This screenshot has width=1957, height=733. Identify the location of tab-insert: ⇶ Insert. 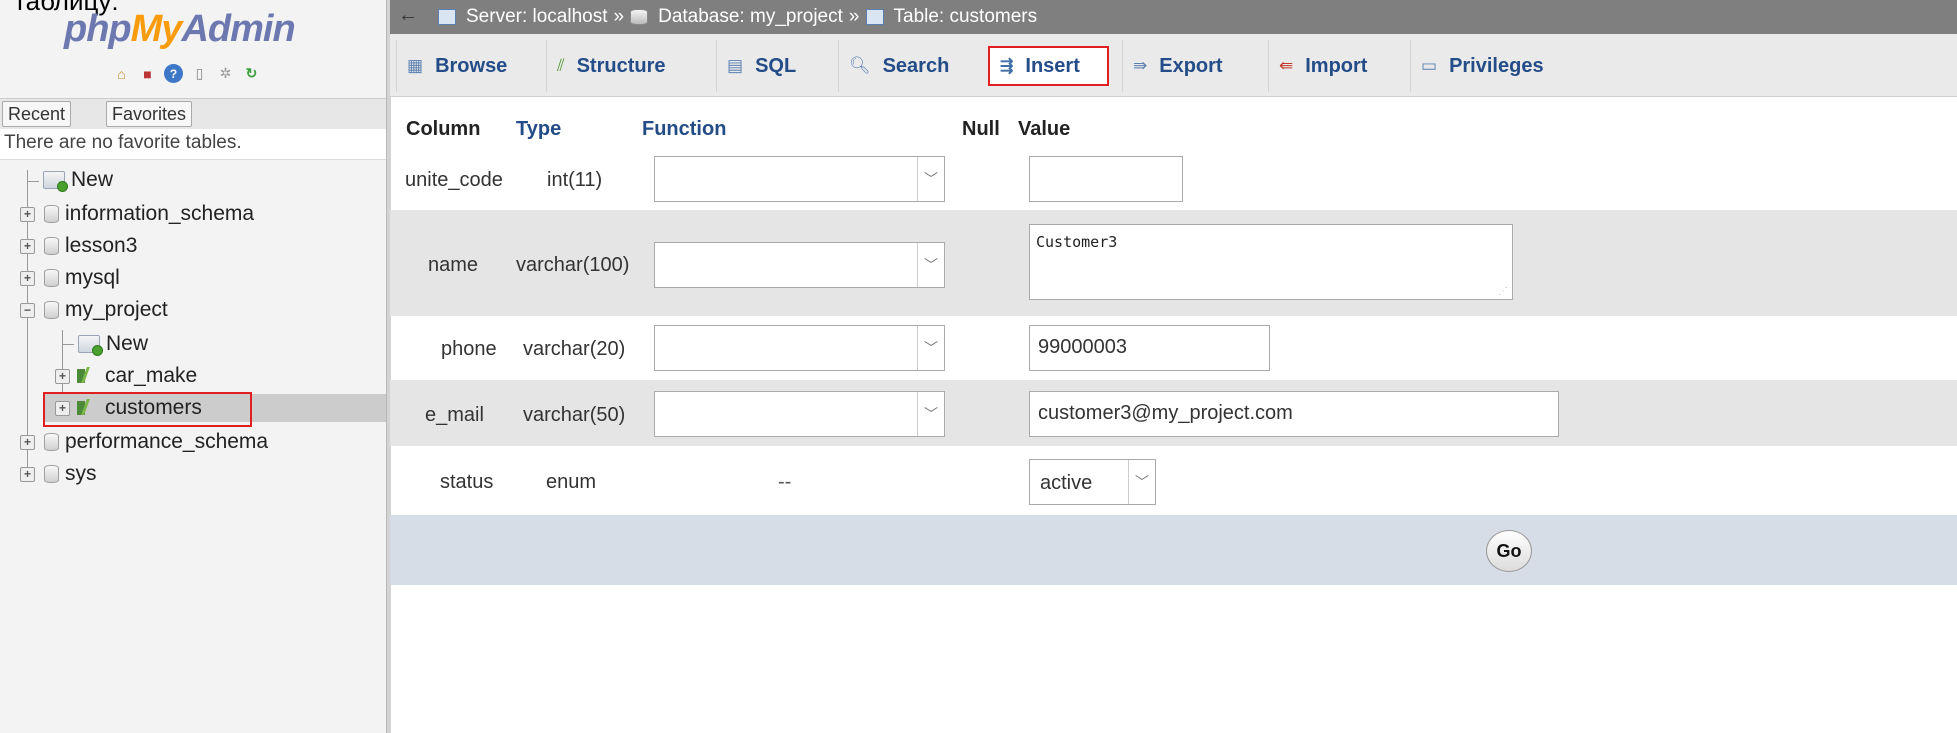
(1048, 66).